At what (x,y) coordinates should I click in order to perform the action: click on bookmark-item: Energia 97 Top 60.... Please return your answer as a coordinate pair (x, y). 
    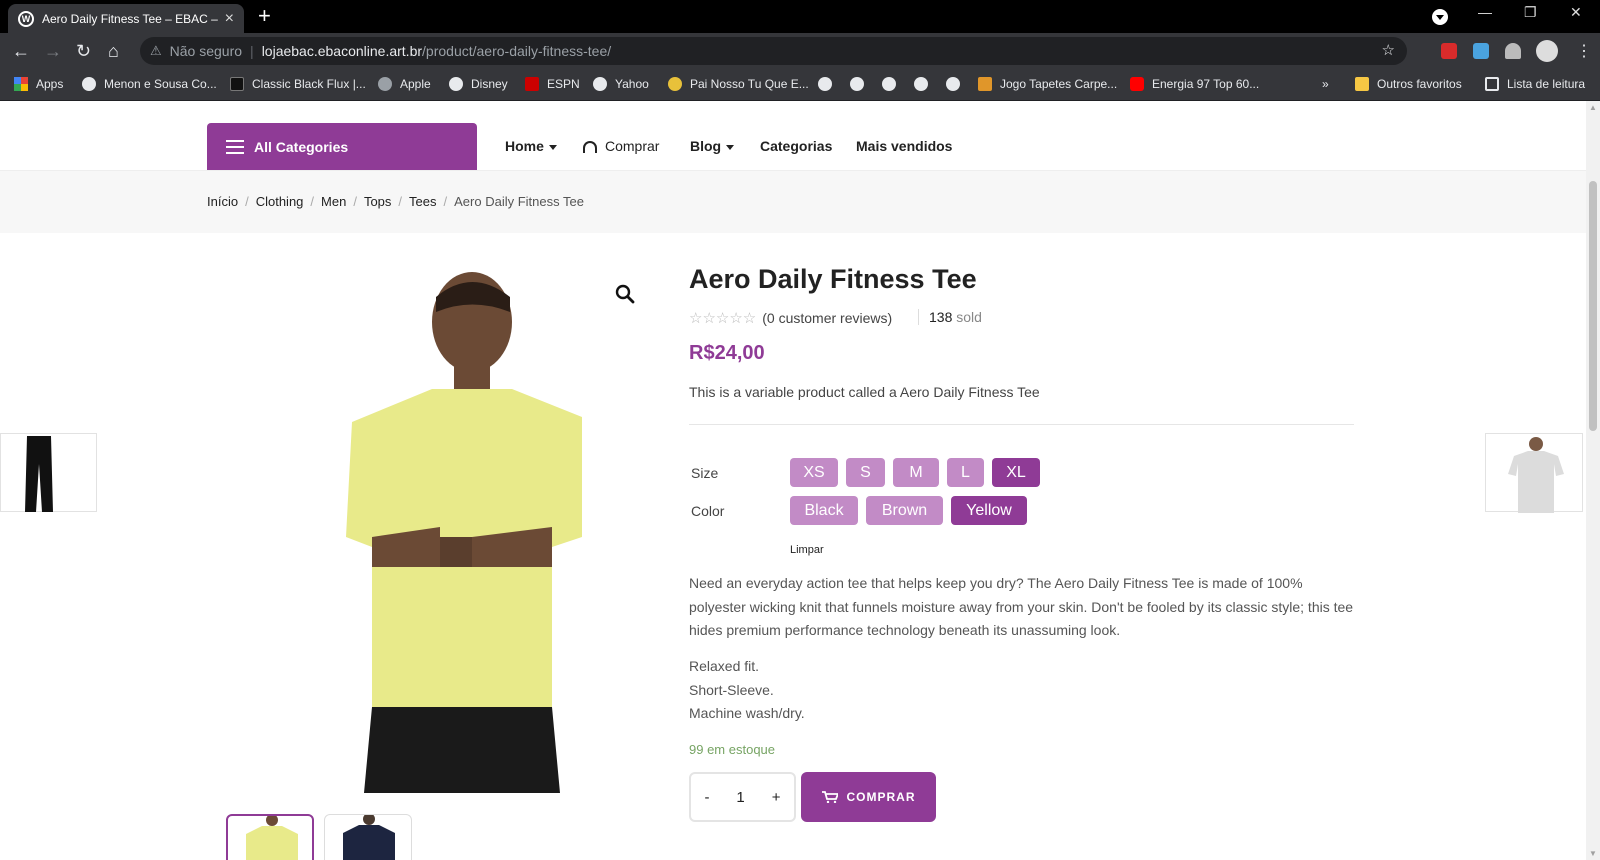
    Looking at the image, I should click on (1194, 84).